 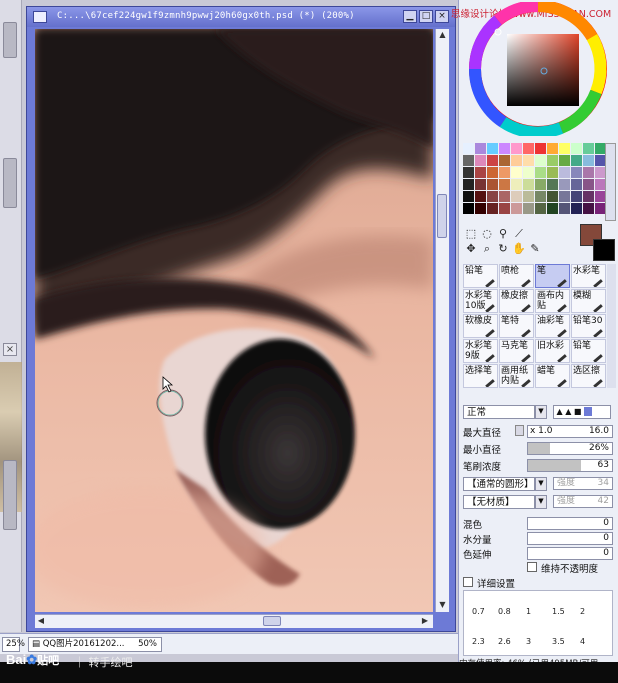 I want to click on brush-tool: 旧水彩, so click(x=552, y=351).